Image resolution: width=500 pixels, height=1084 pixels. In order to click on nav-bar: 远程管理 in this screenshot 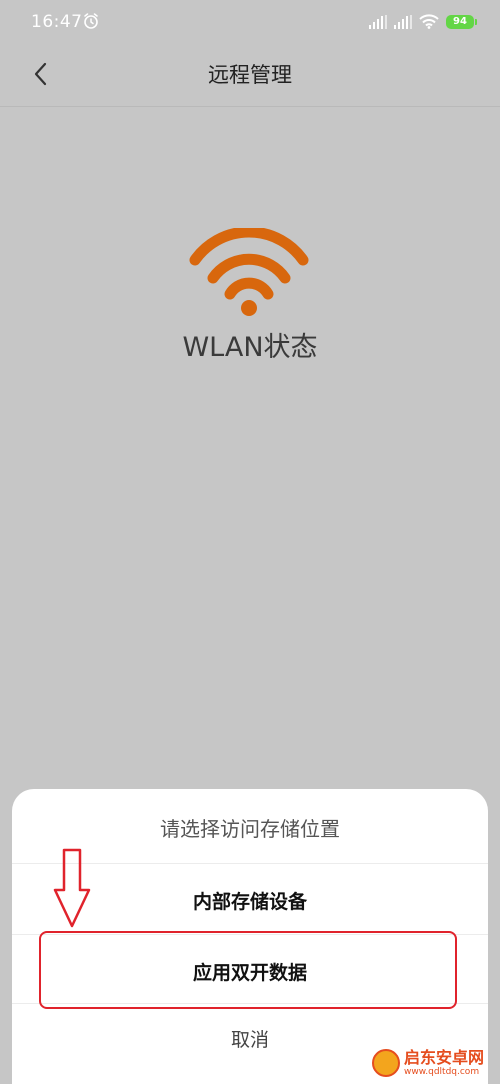, I will do `click(250, 76)`.